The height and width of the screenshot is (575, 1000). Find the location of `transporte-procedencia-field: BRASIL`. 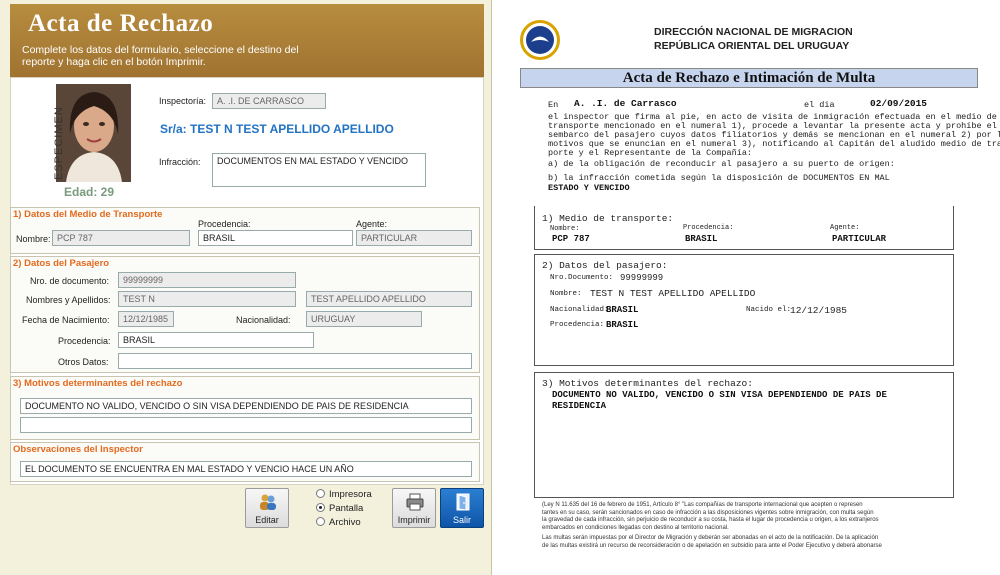

transporte-procedencia-field: BRASIL is located at coordinates (275, 238).